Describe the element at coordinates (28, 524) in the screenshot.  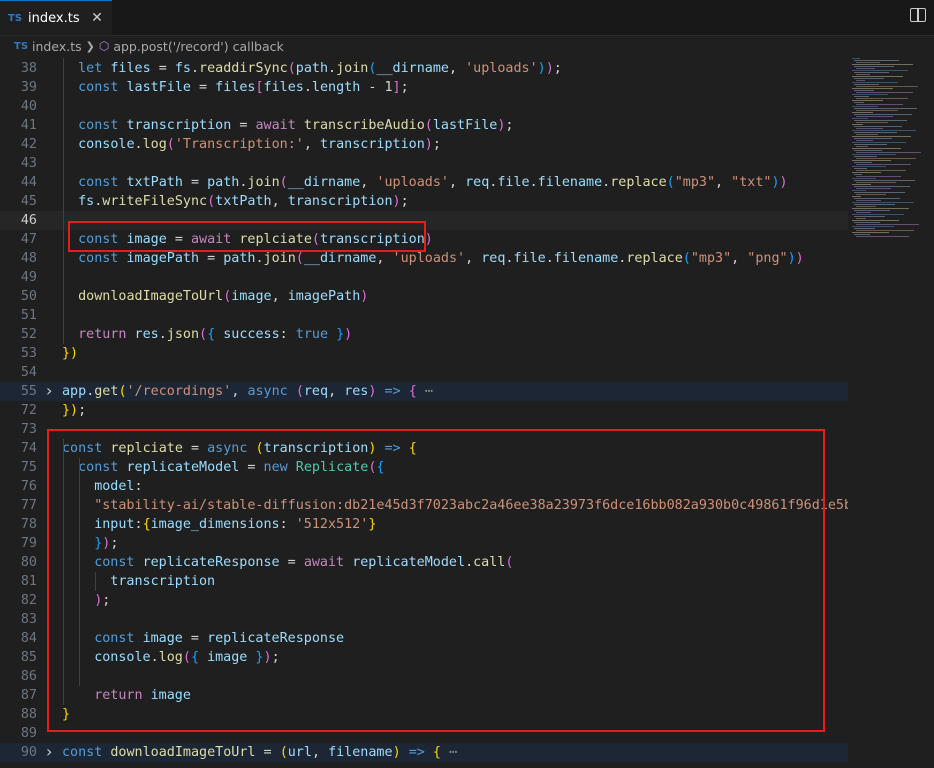
I see `line-number: 78` at that location.